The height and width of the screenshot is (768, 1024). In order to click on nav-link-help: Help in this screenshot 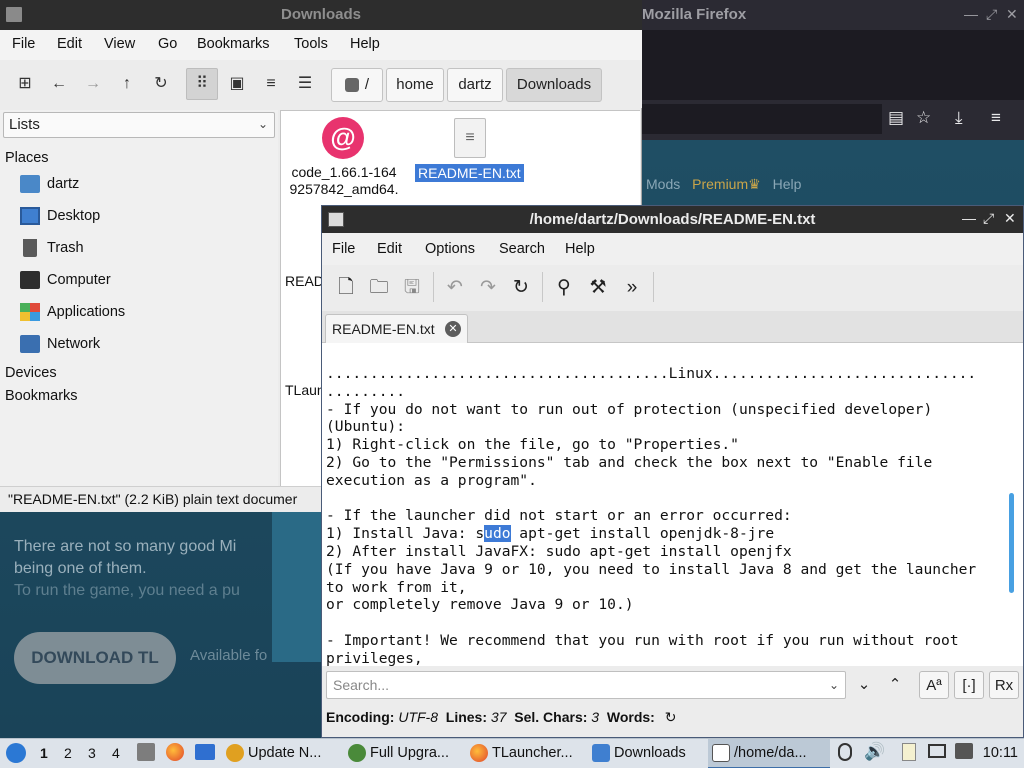, I will do `click(787, 184)`.